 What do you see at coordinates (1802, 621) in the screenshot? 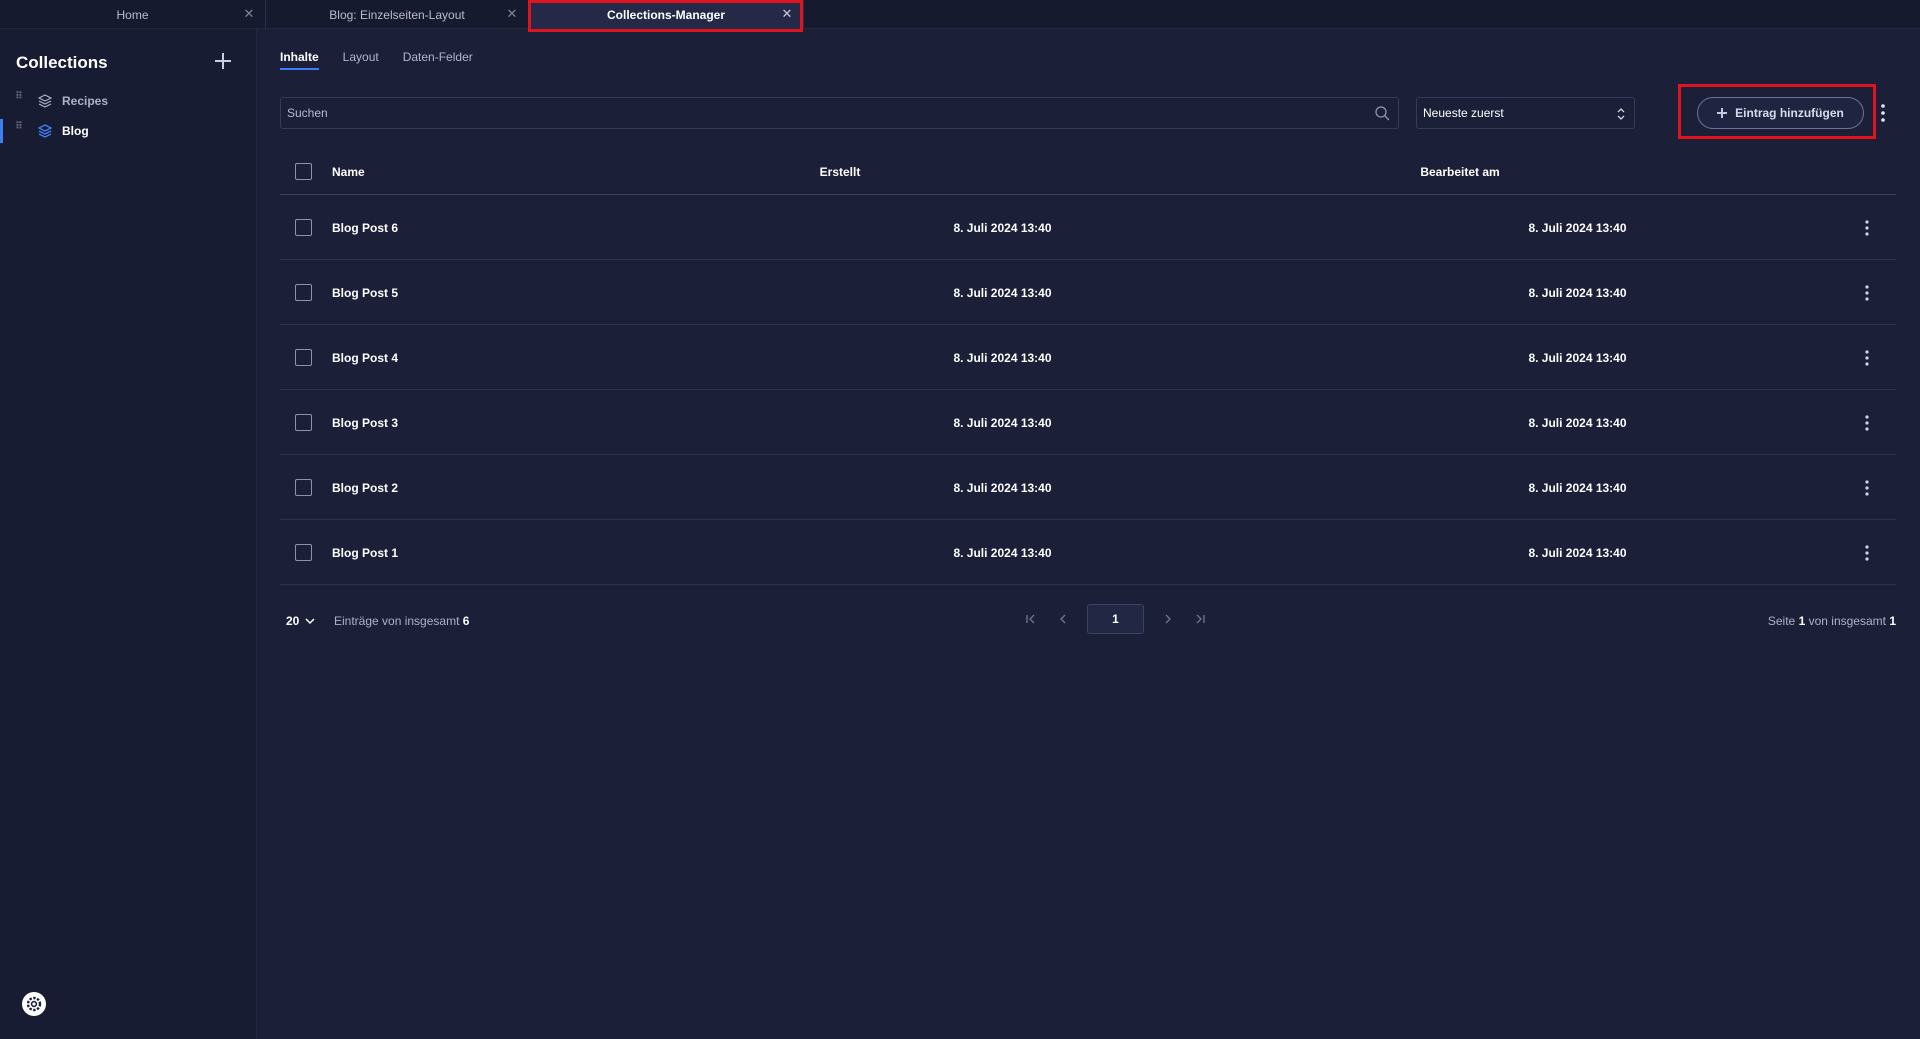
I see `page-info-current: 1` at bounding box center [1802, 621].